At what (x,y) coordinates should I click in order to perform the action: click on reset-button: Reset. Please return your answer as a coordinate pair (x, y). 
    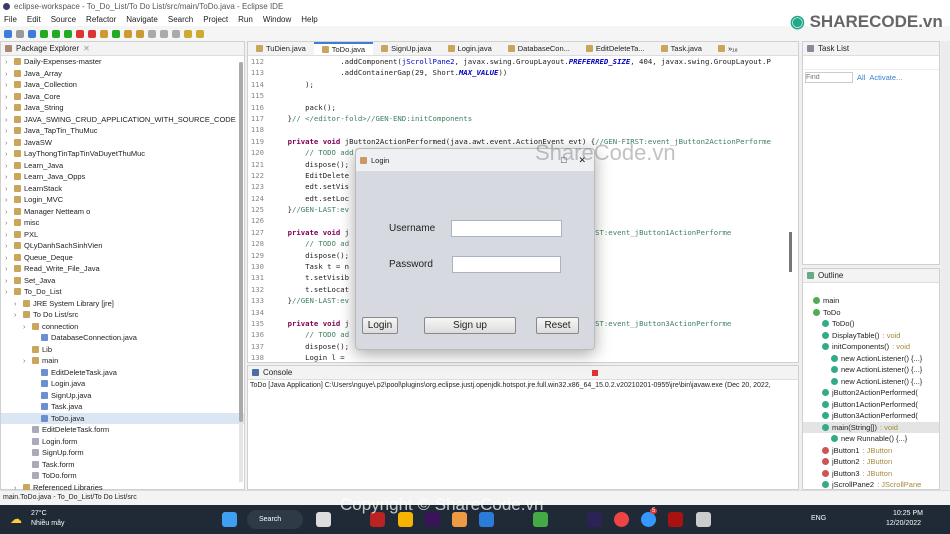
    Looking at the image, I should click on (557, 325).